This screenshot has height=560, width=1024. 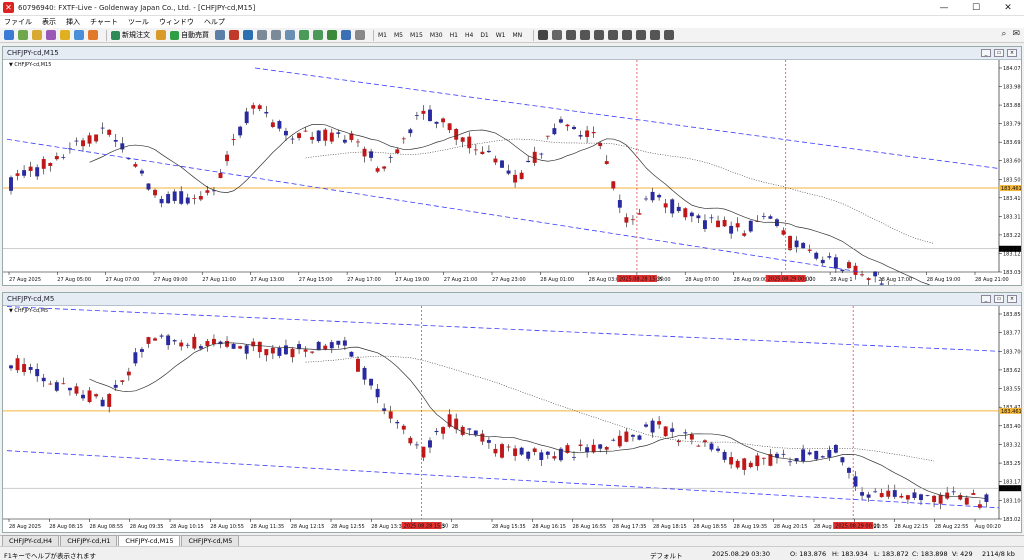 What do you see at coordinates (332, 35) in the screenshot?
I see `indicators-icon` at bounding box center [332, 35].